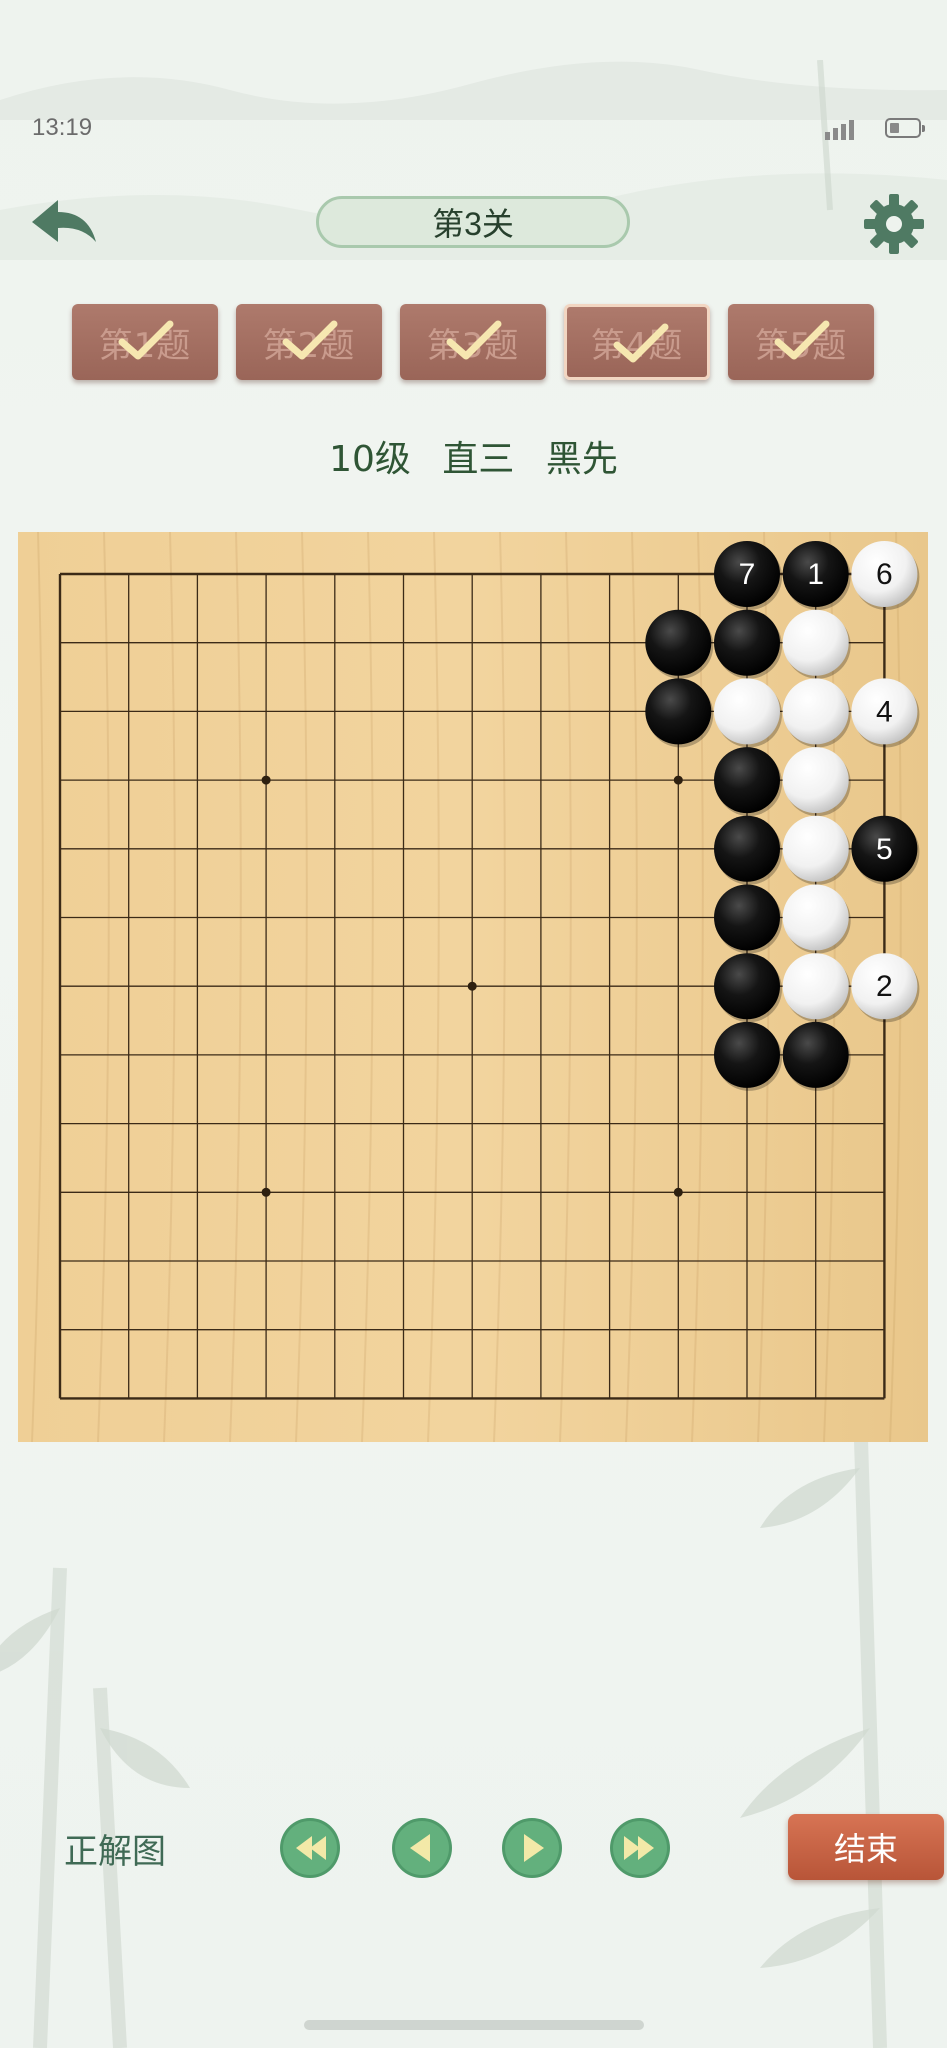  I want to click on tab-problem-5: 第5题, so click(801, 342).